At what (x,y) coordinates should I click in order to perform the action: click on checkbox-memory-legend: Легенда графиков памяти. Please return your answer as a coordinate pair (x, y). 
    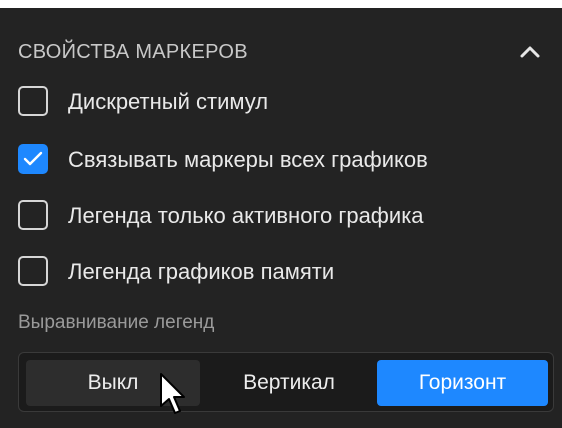
    Looking at the image, I should click on (283, 273).